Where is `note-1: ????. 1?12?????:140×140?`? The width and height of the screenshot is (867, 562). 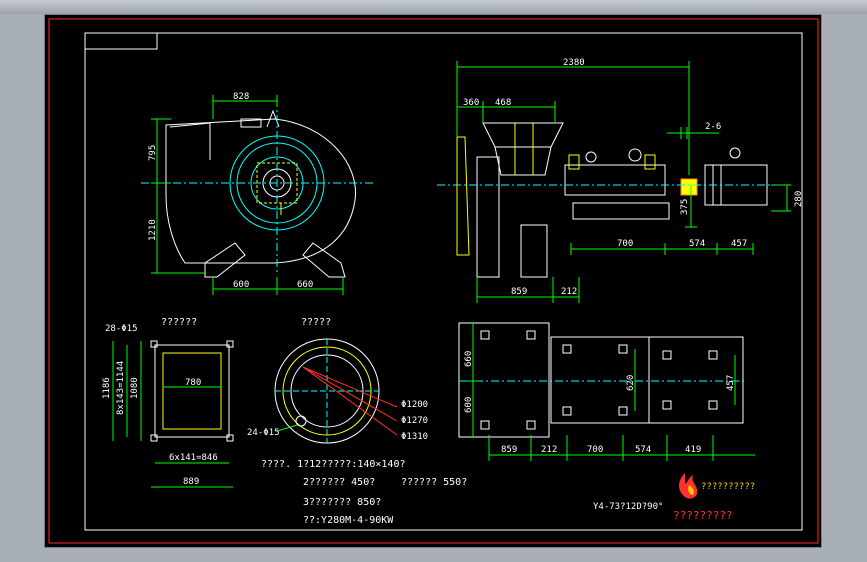
note-1: ????. 1?12?????:140×140? is located at coordinates (333, 464).